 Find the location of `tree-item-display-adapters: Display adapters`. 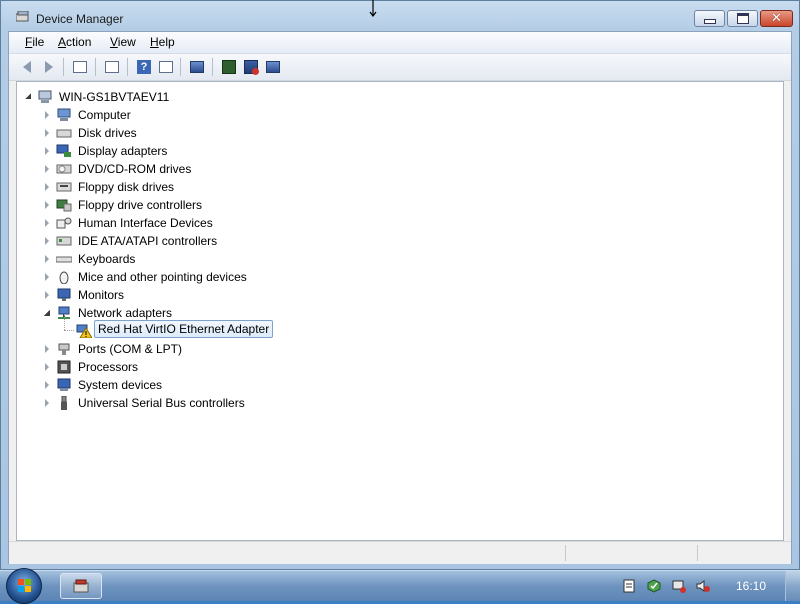

tree-item-display-adapters: Display adapters is located at coordinates (397, 151).